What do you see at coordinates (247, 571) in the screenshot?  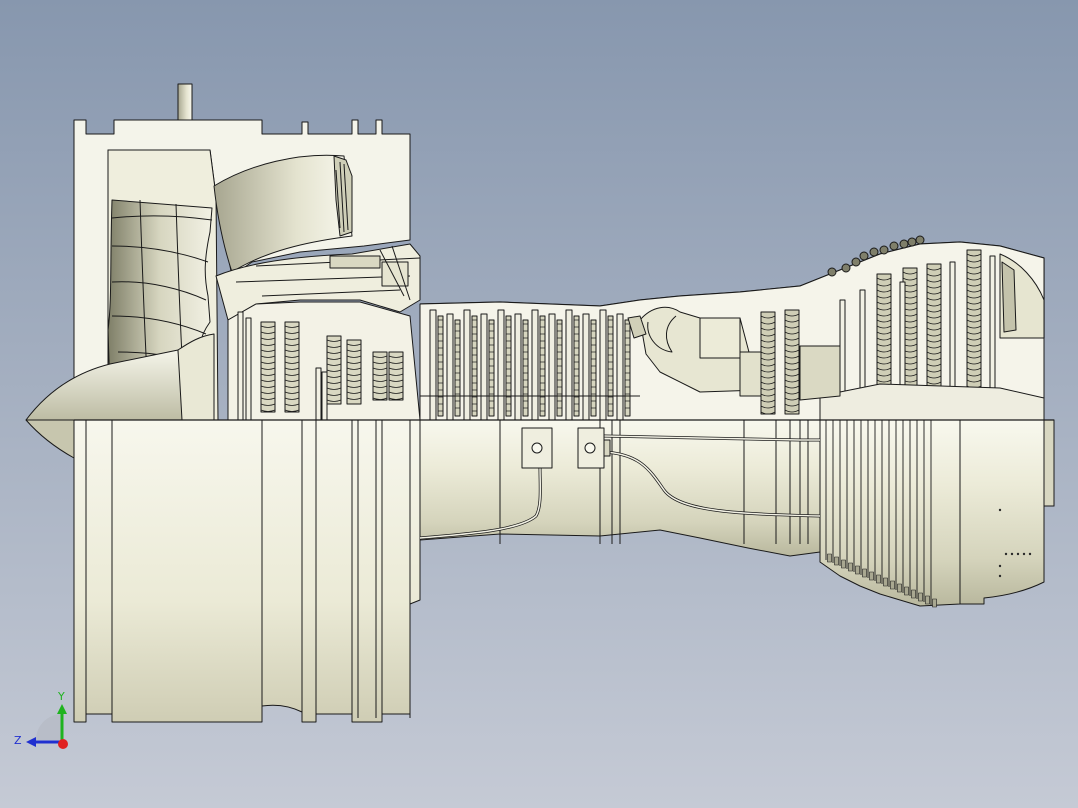 I see `fan-case-exterior` at bounding box center [247, 571].